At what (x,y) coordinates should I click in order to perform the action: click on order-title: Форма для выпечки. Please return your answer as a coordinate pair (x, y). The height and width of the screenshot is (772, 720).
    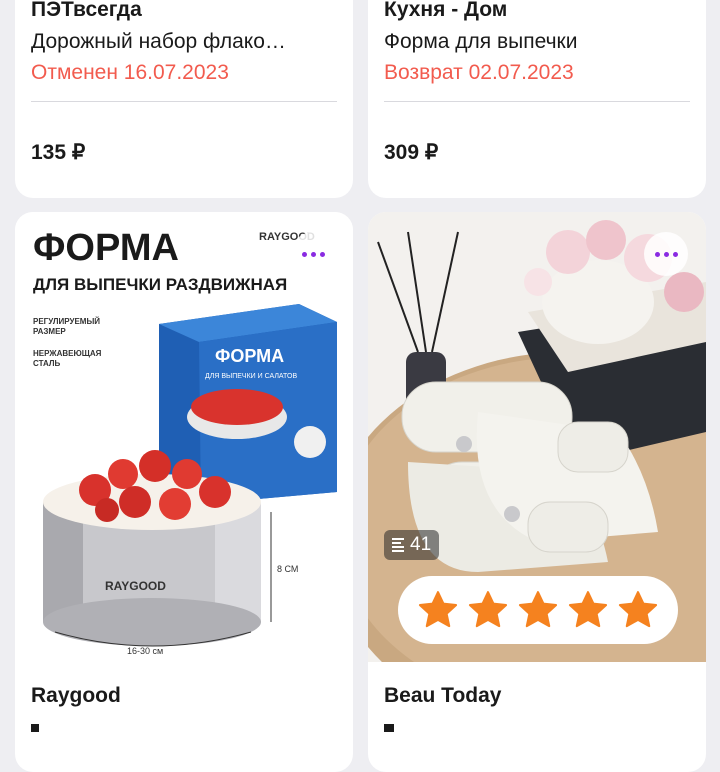
    Looking at the image, I should click on (481, 41).